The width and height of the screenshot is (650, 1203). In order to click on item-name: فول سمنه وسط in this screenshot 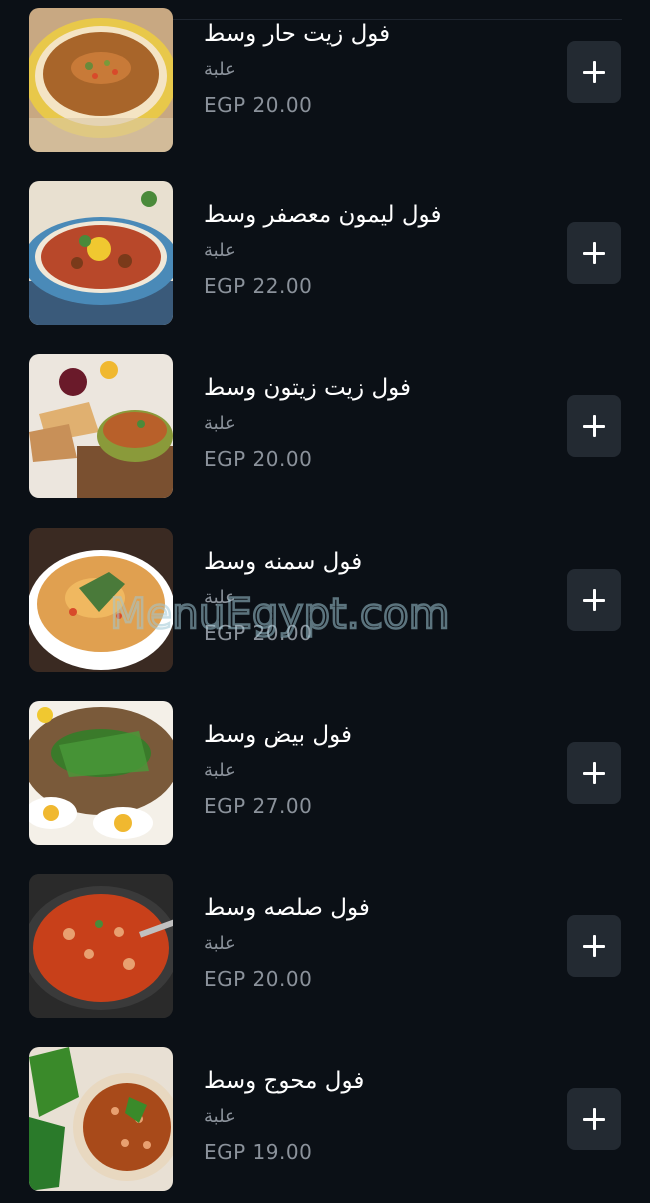, I will do `click(283, 562)`.